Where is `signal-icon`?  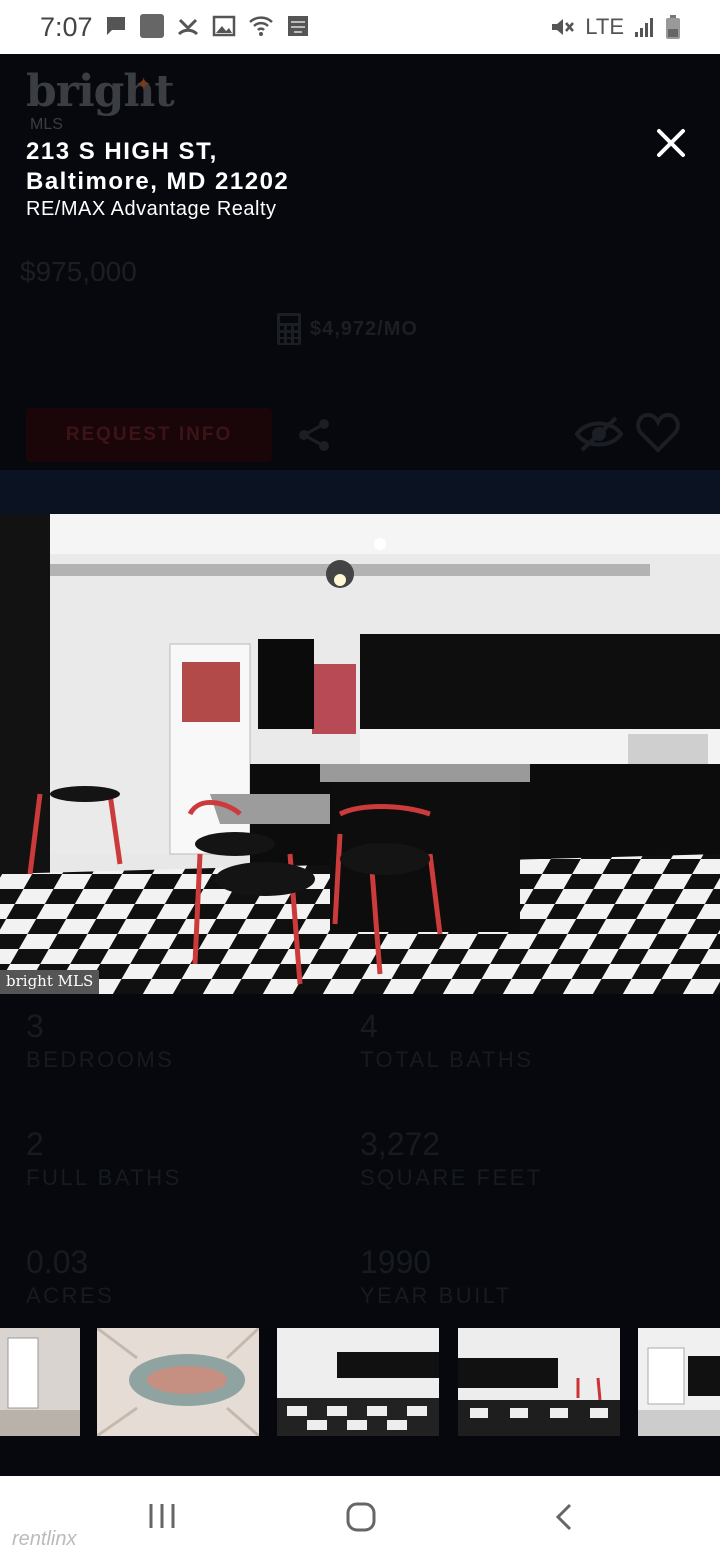
signal-icon is located at coordinates (644, 27).